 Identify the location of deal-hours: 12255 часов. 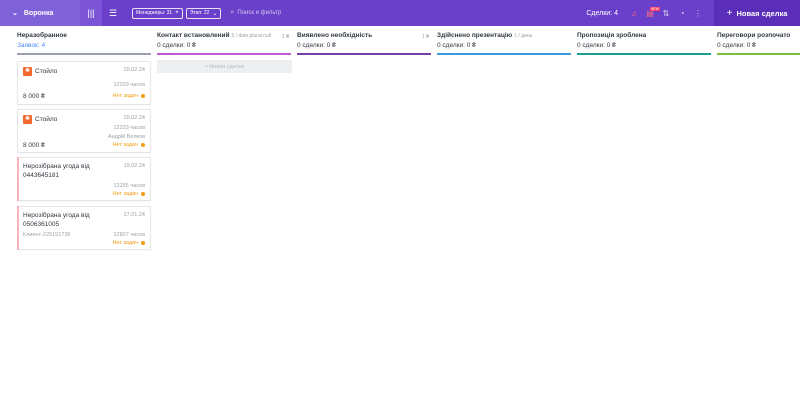
(129, 186).